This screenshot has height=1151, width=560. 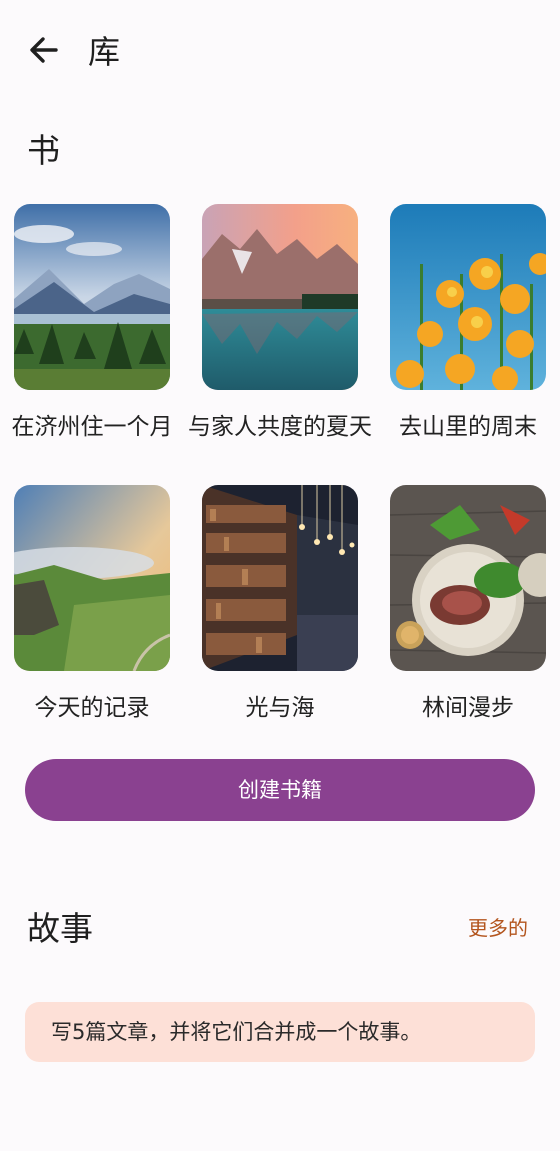 I want to click on book-title: 今天的记录, so click(x=92, y=708).